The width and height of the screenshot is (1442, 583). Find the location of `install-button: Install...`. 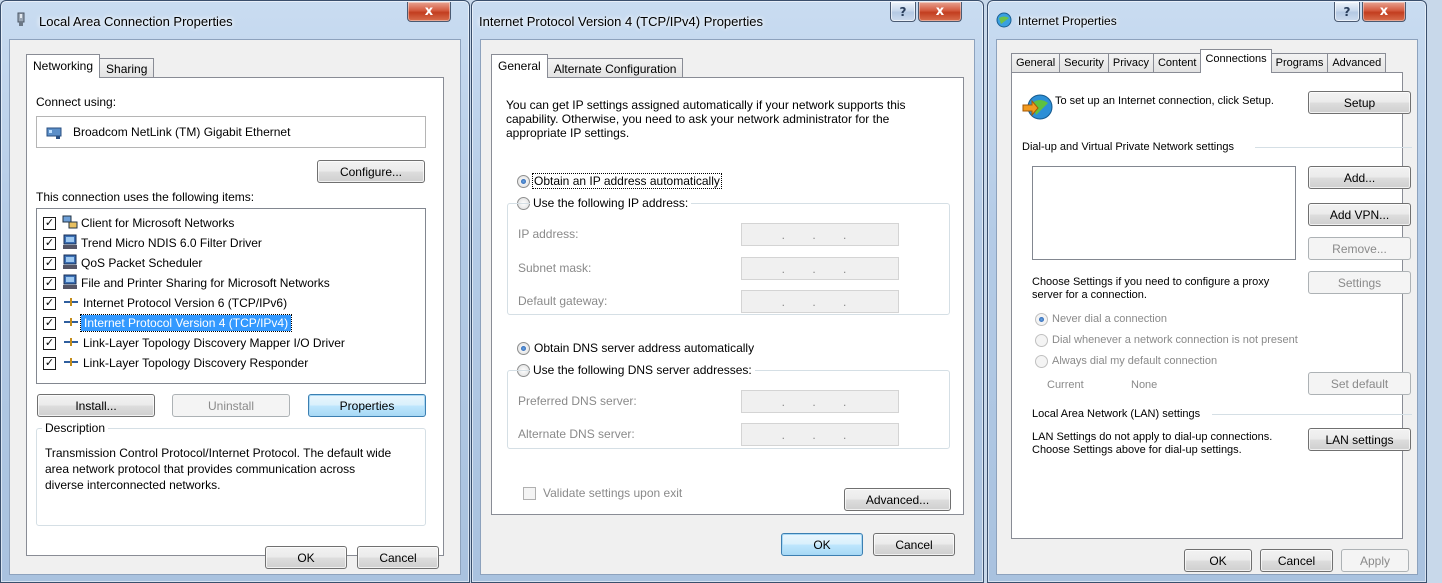

install-button: Install... is located at coordinates (96, 405).